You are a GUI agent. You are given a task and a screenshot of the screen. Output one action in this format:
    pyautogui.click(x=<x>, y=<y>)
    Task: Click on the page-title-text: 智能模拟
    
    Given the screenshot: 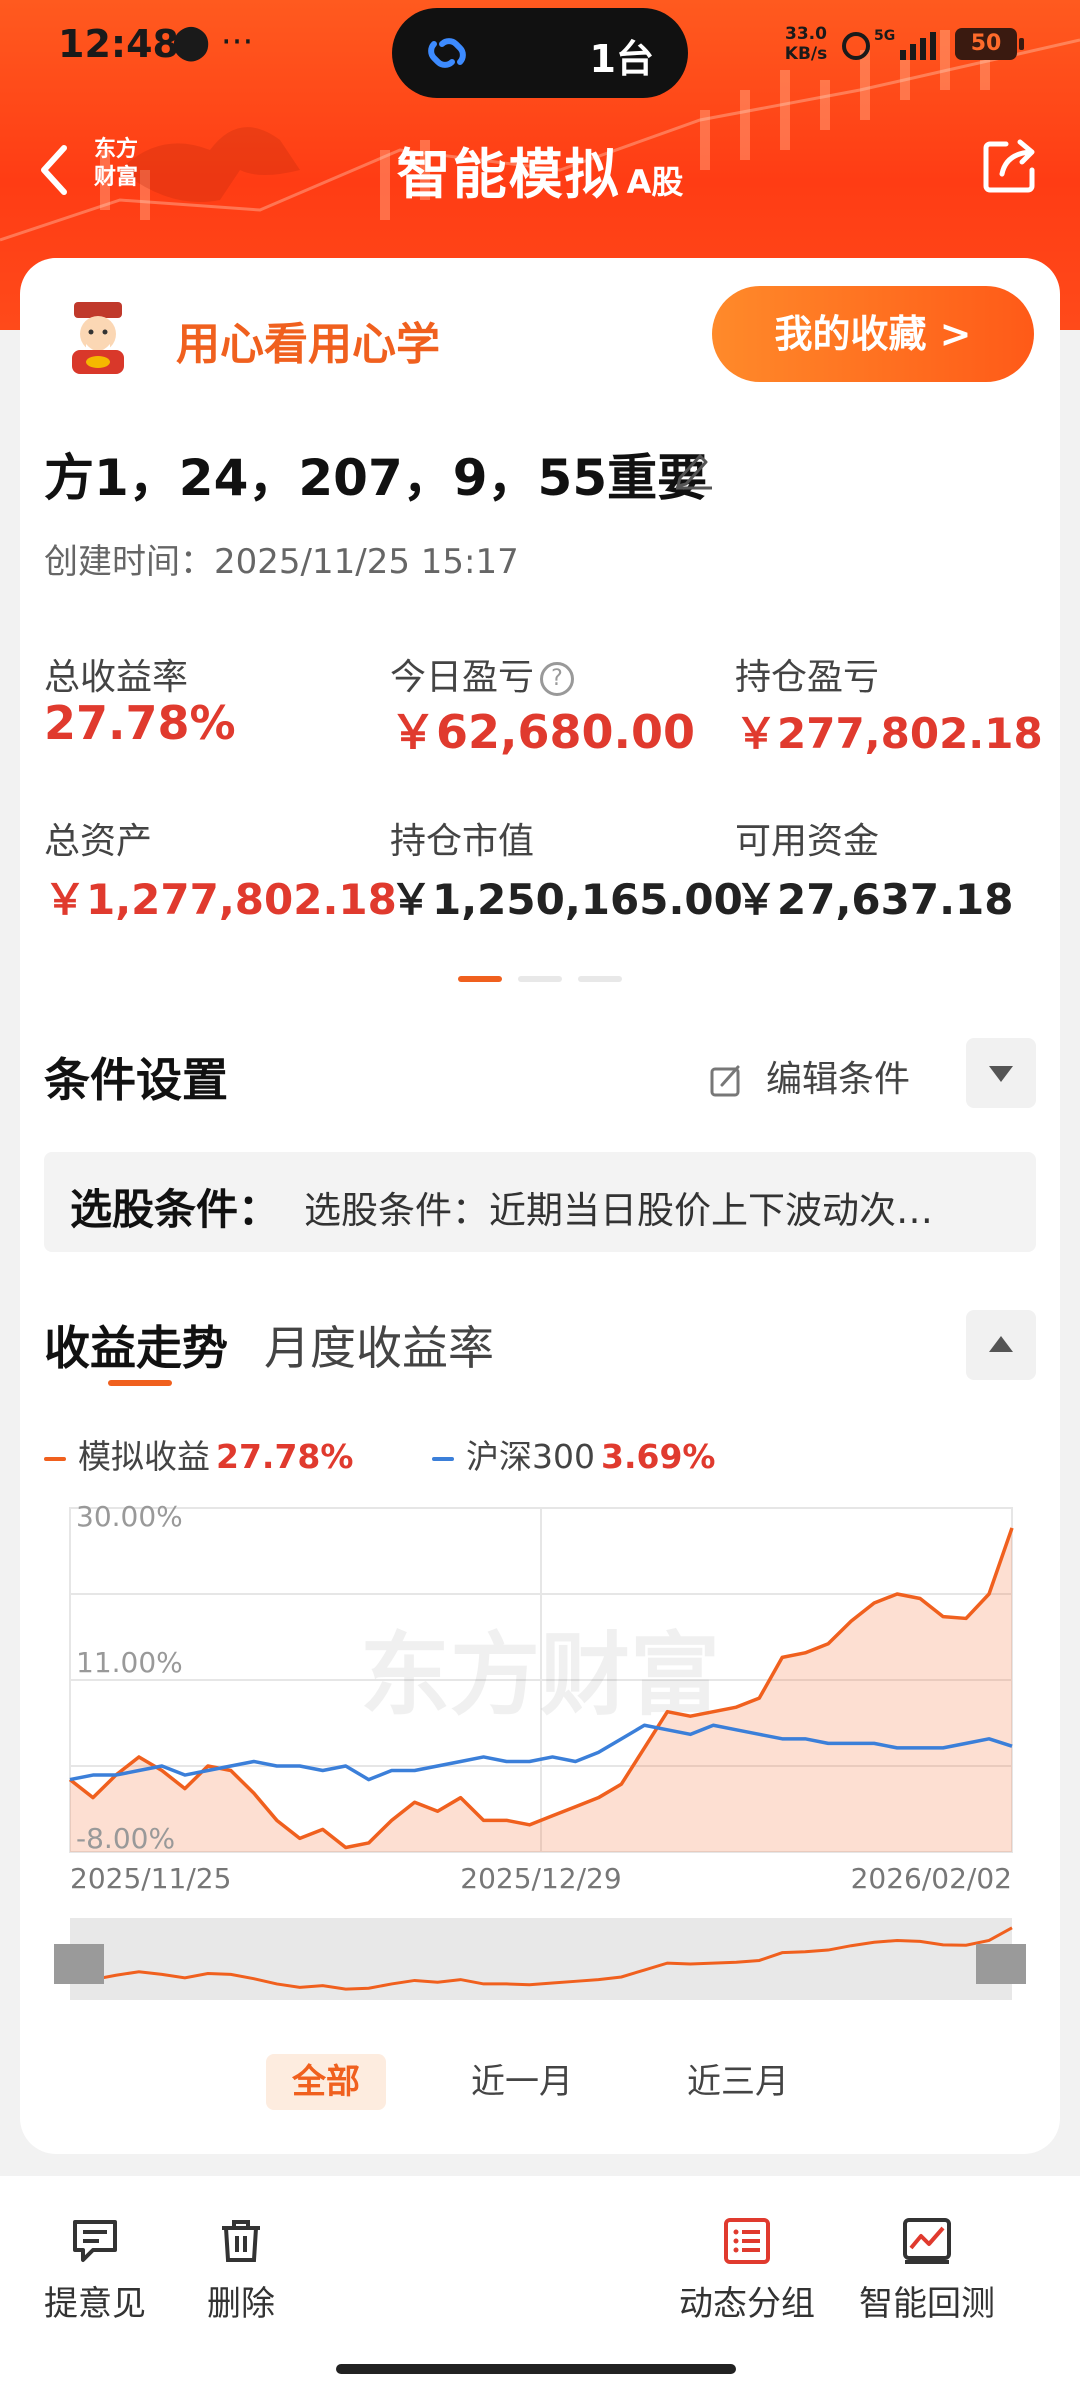 What is the action you would take?
    pyautogui.click(x=508, y=174)
    